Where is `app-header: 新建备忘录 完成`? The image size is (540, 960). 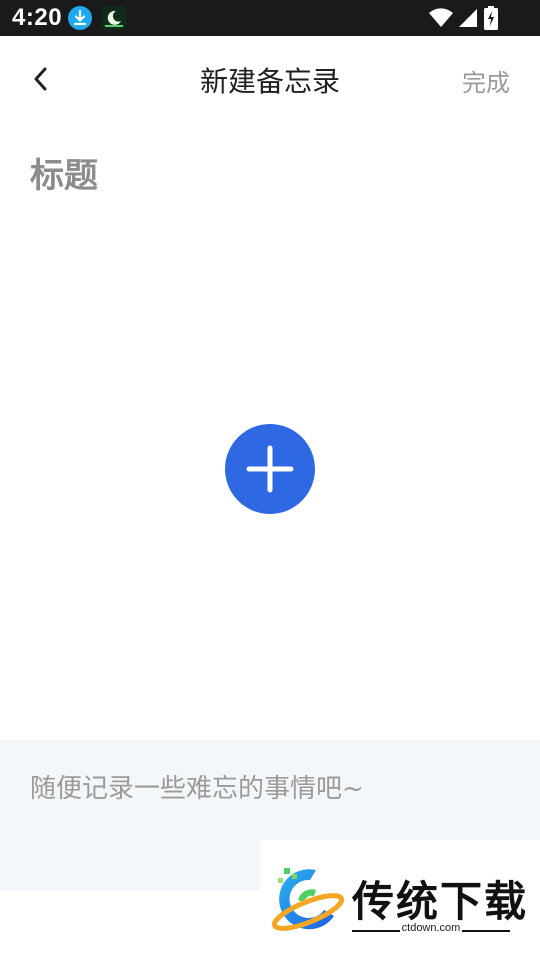 app-header: 新建备忘录 完成 is located at coordinates (270, 79).